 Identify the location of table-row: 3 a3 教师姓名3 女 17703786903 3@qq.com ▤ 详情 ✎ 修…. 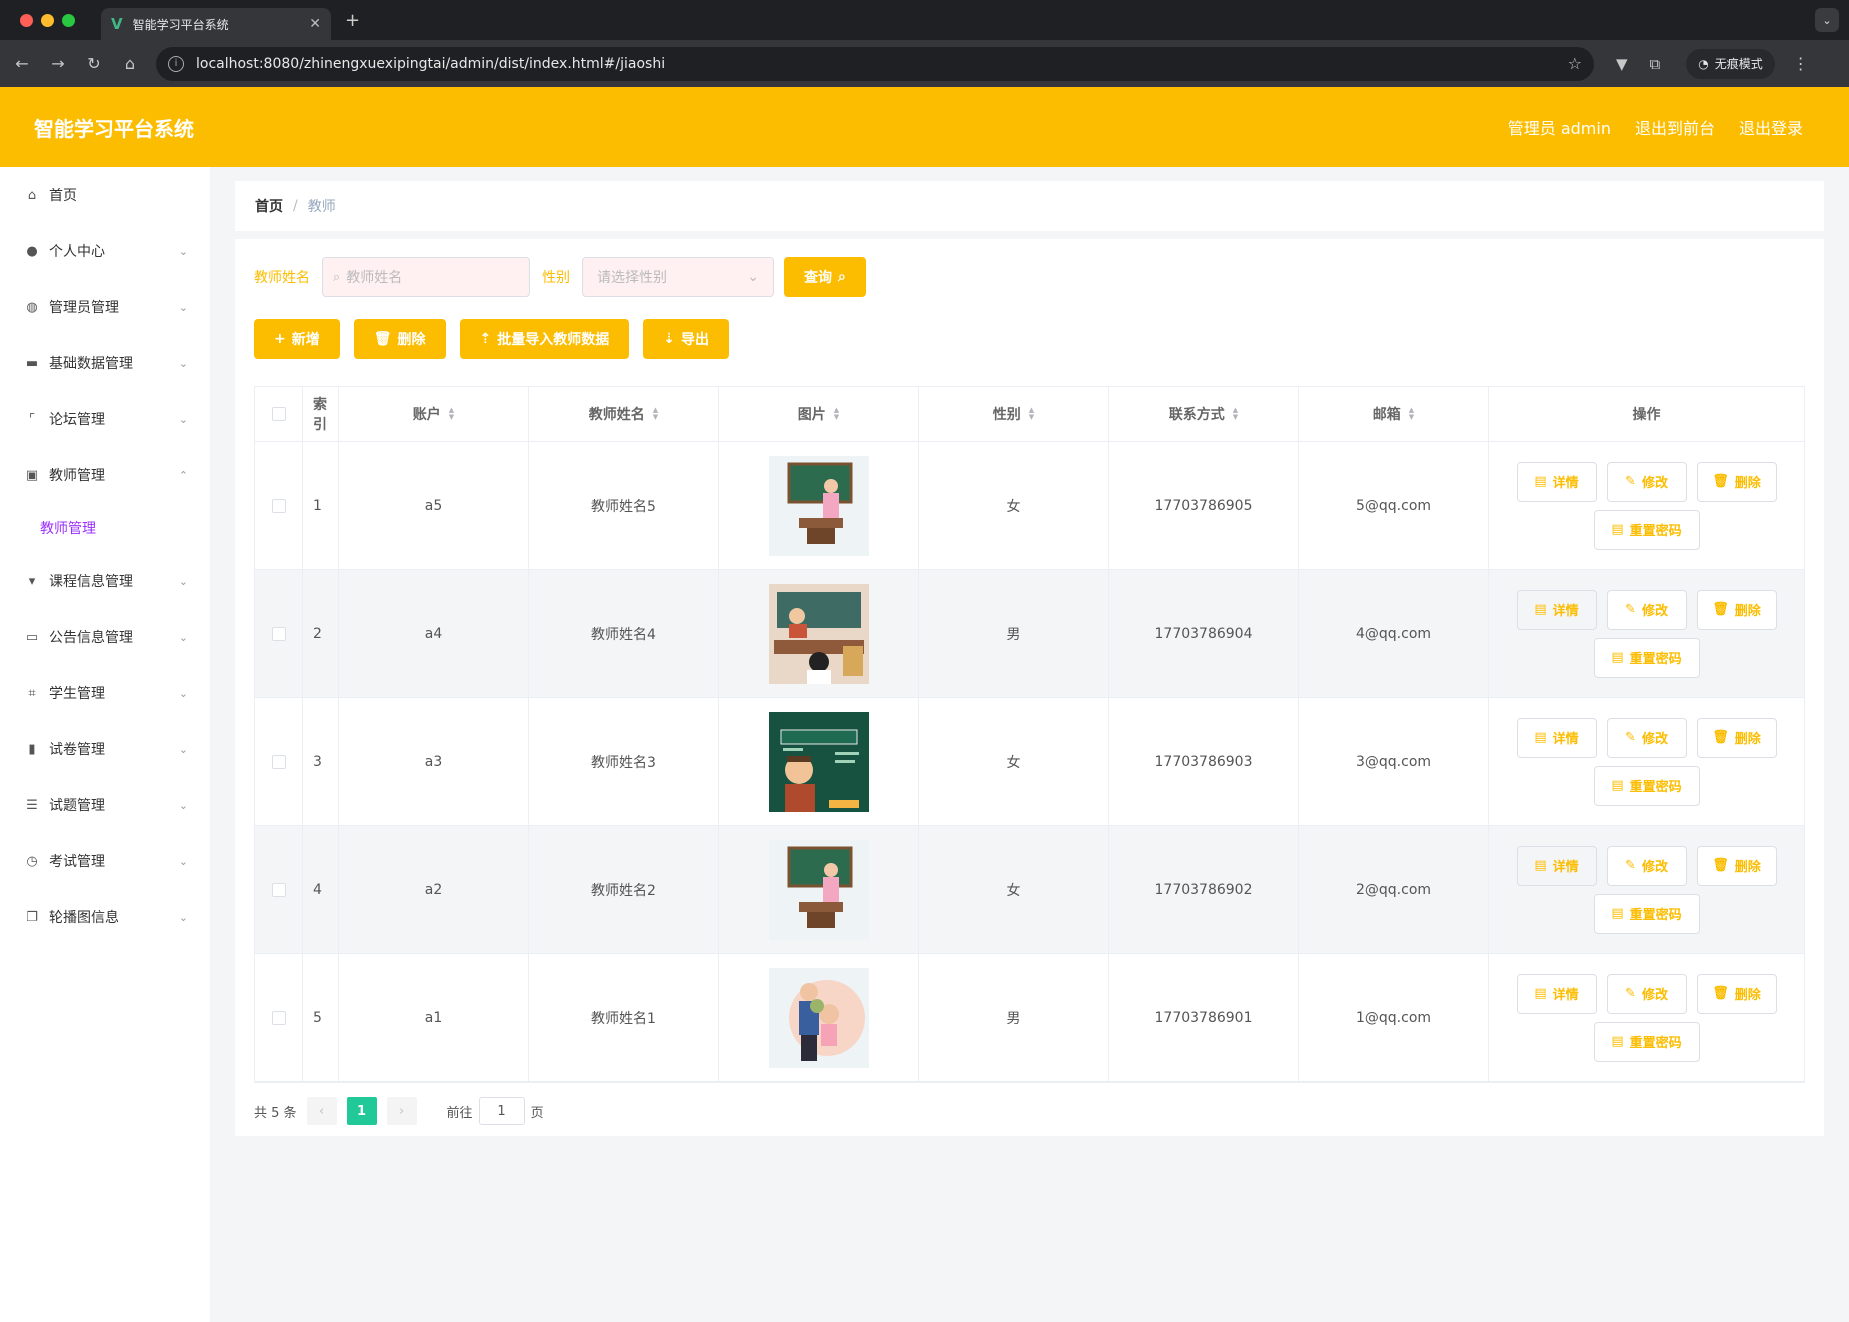
(1029, 762).